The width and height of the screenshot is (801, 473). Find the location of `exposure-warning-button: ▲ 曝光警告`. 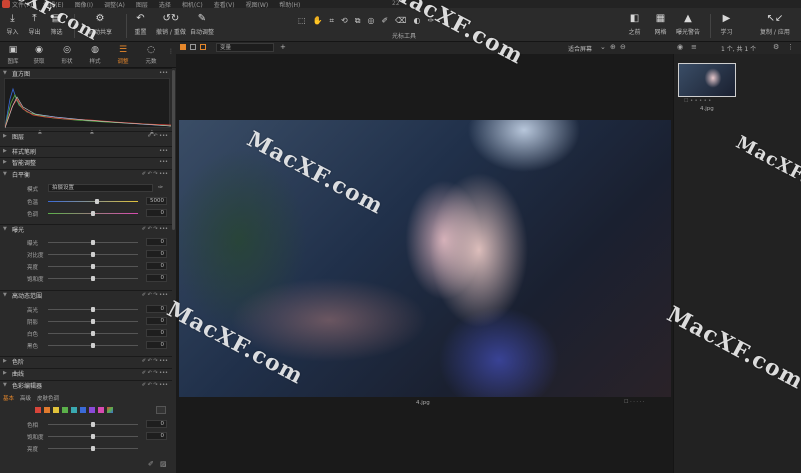

exposure-warning-button: ▲ 曝光警告 is located at coordinates (688, 24).